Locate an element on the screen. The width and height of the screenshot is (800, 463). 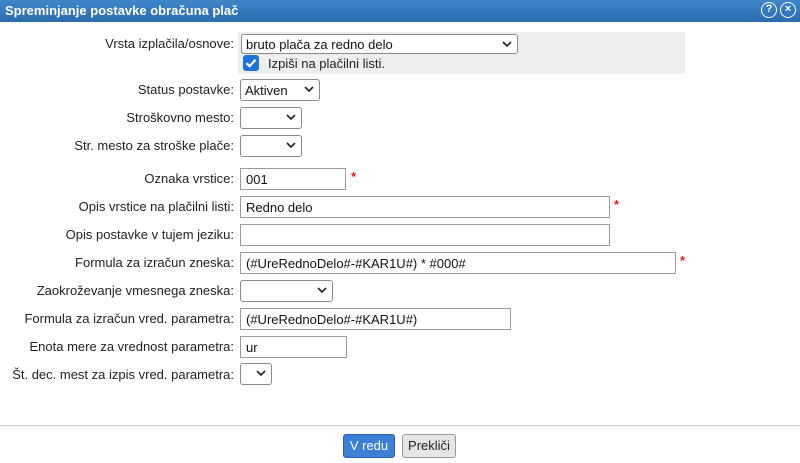
vrsta-select: bruto plača za redno delo is located at coordinates (379, 44).